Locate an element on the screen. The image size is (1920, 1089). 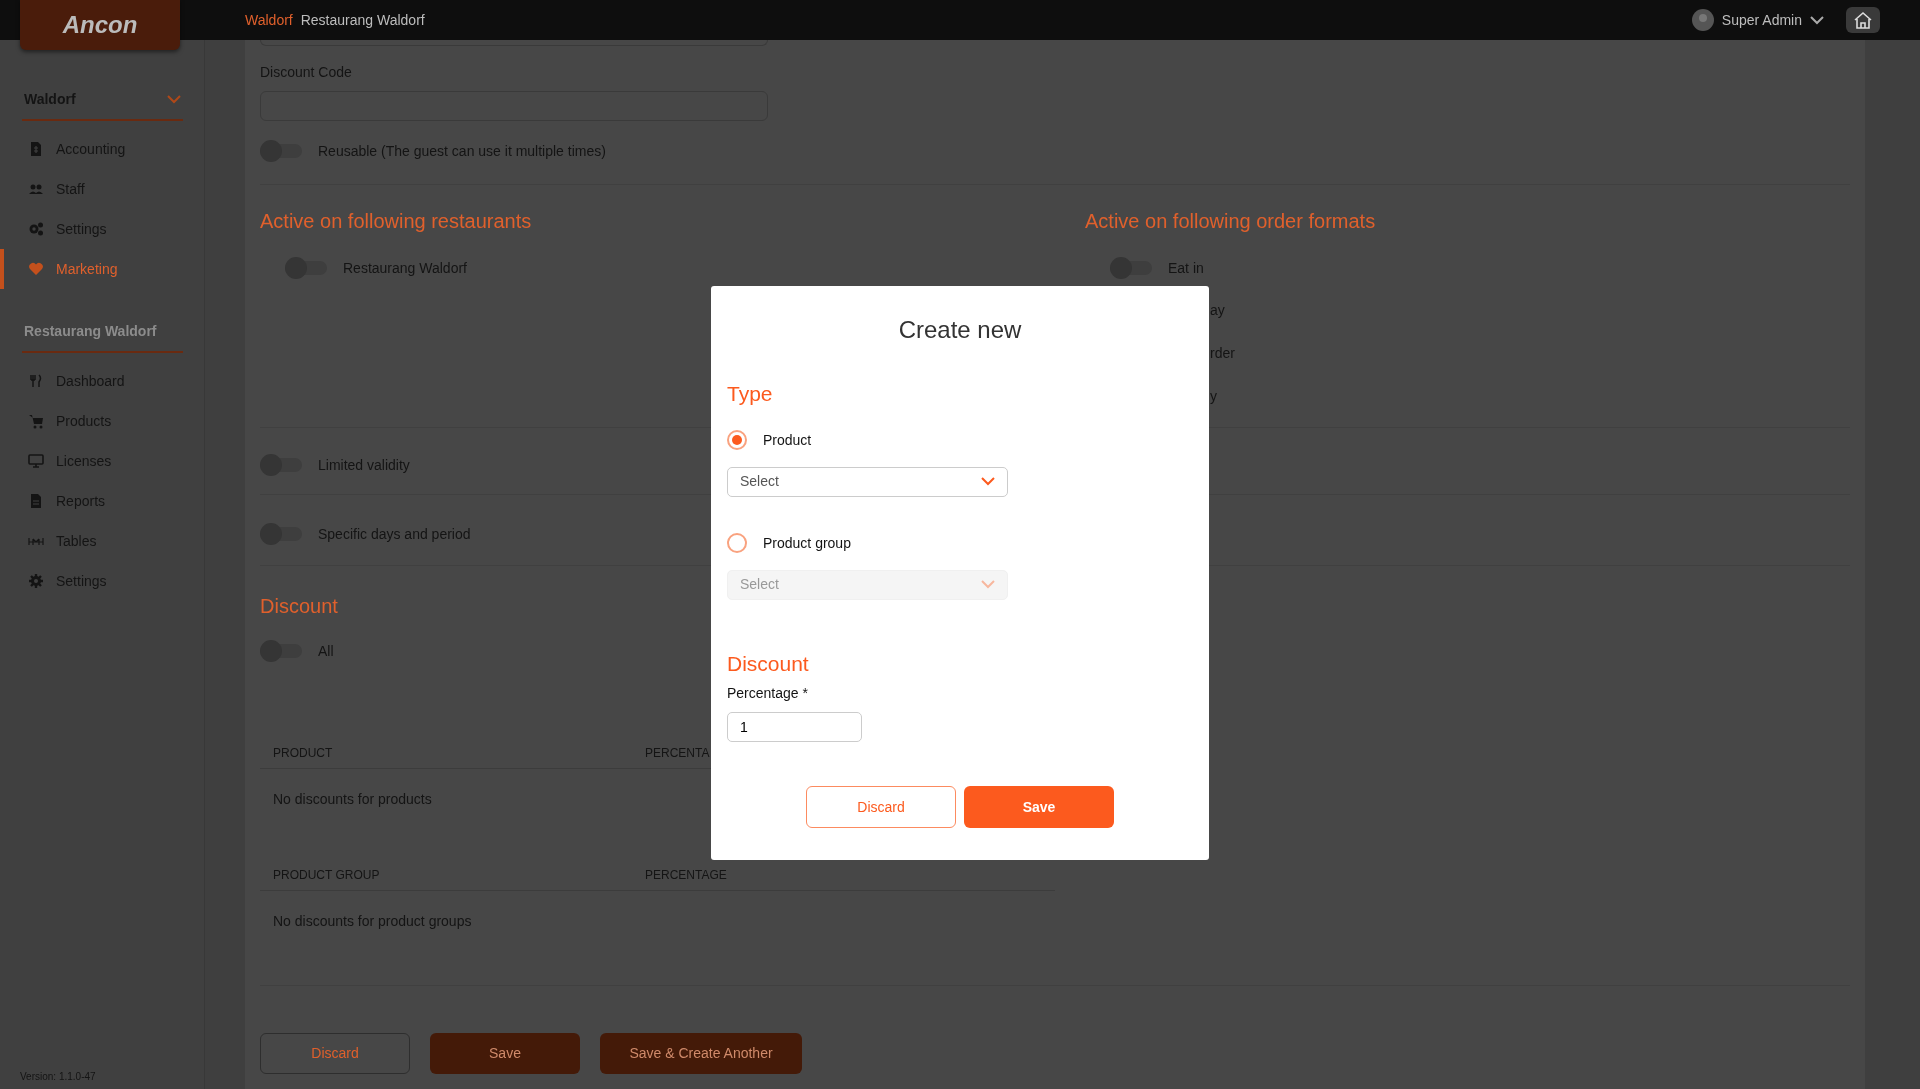
gears-icon is located at coordinates (36, 229).